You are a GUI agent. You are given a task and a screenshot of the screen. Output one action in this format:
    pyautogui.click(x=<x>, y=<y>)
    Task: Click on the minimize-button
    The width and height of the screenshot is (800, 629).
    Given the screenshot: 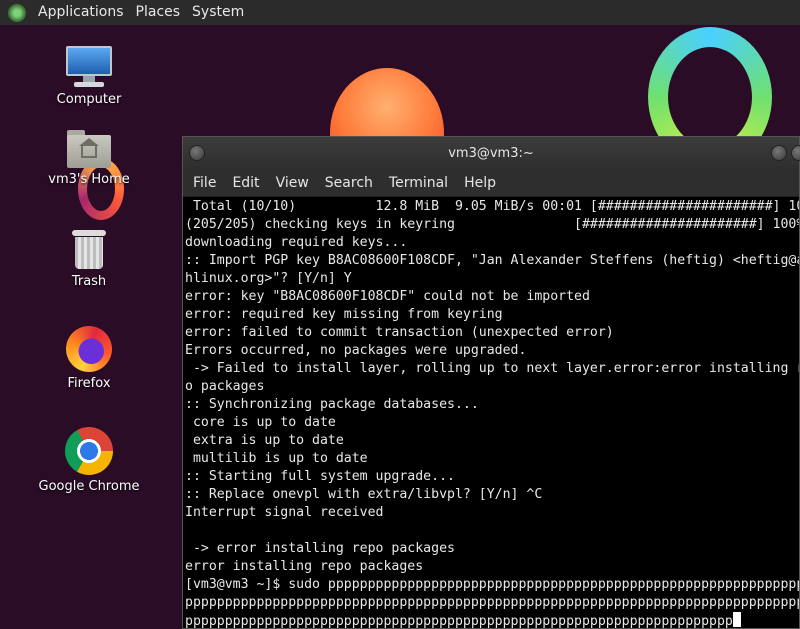 What is the action you would take?
    pyautogui.click(x=779, y=153)
    